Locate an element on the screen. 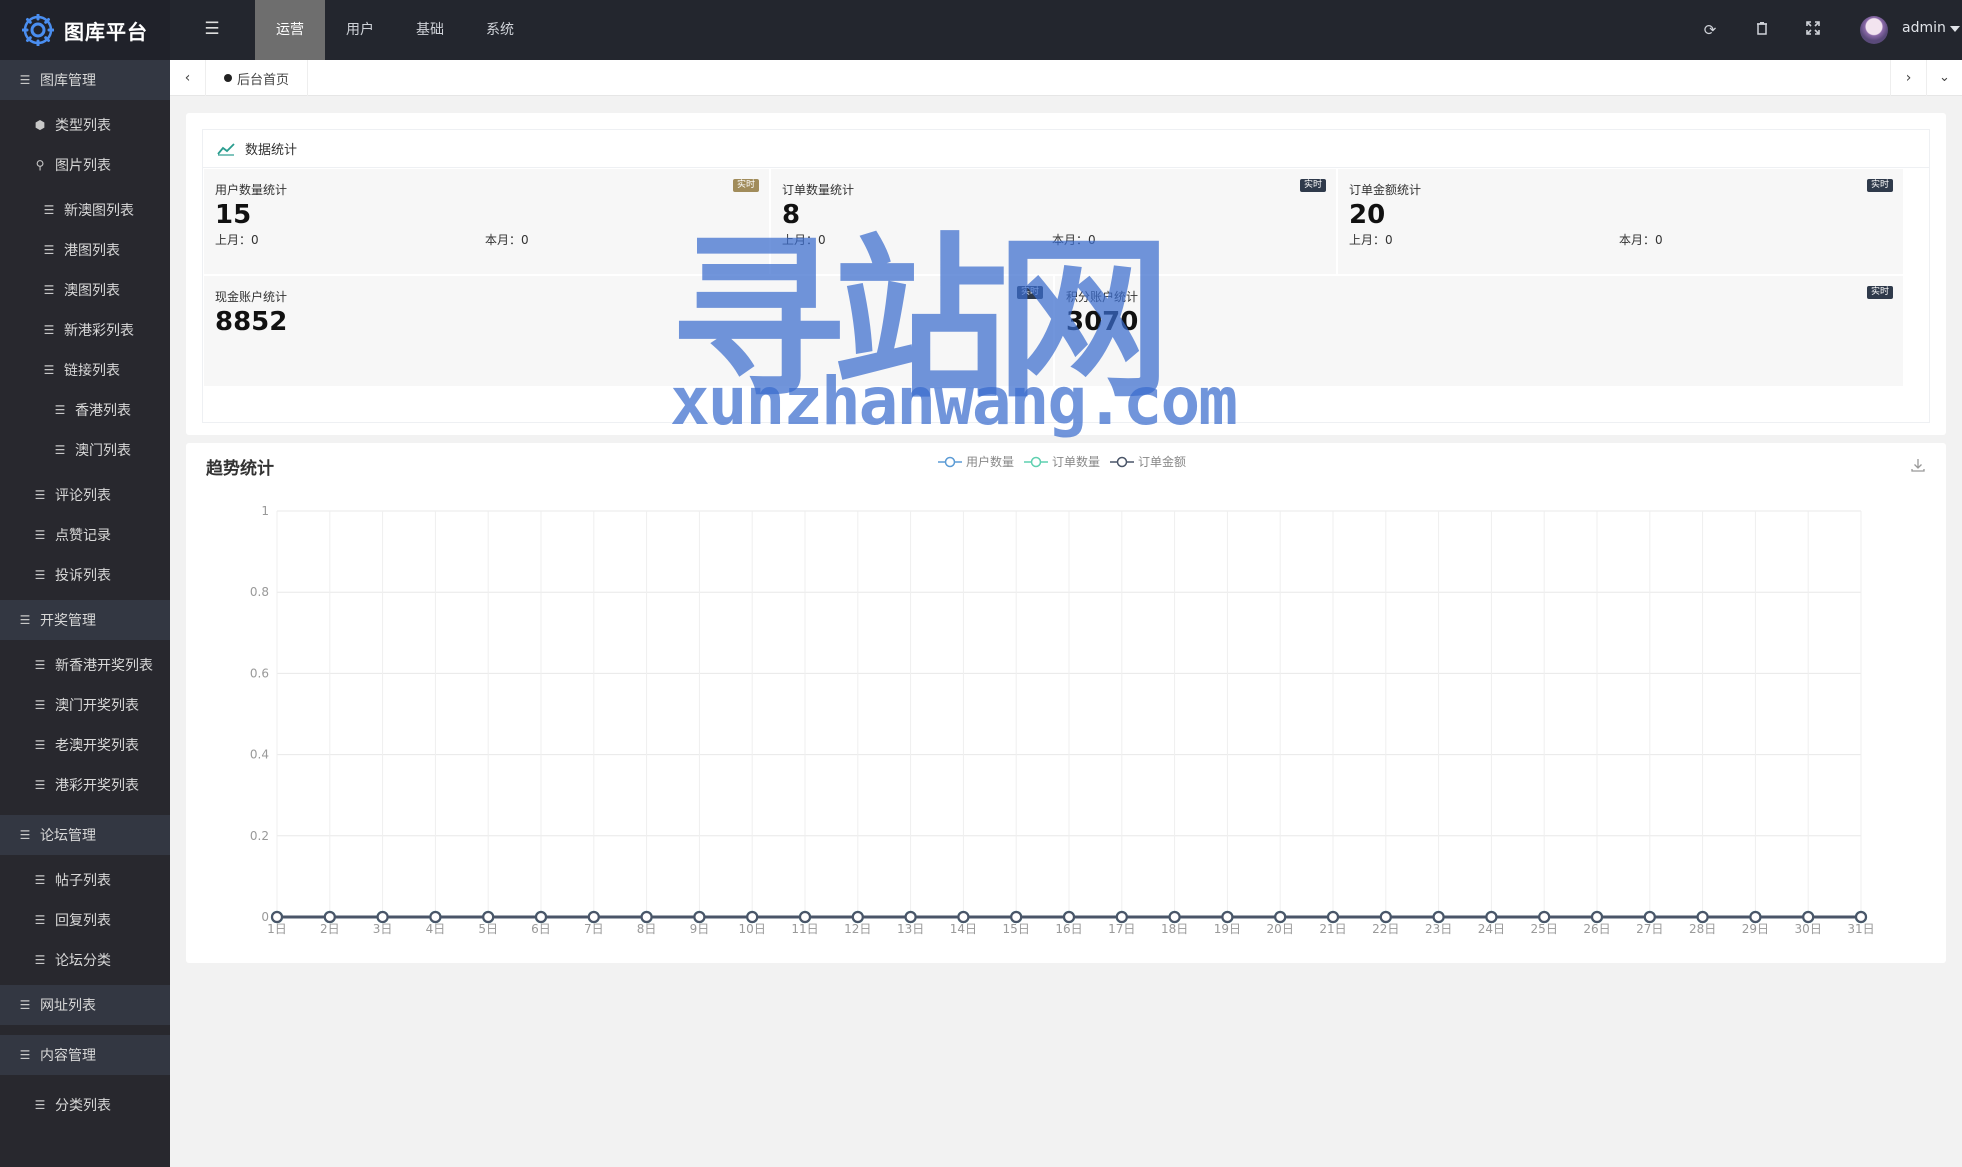 Image resolution: width=1962 pixels, height=1167 pixels. sidebar-item-6: ☰ 新港彩列表 is located at coordinates (85, 330).